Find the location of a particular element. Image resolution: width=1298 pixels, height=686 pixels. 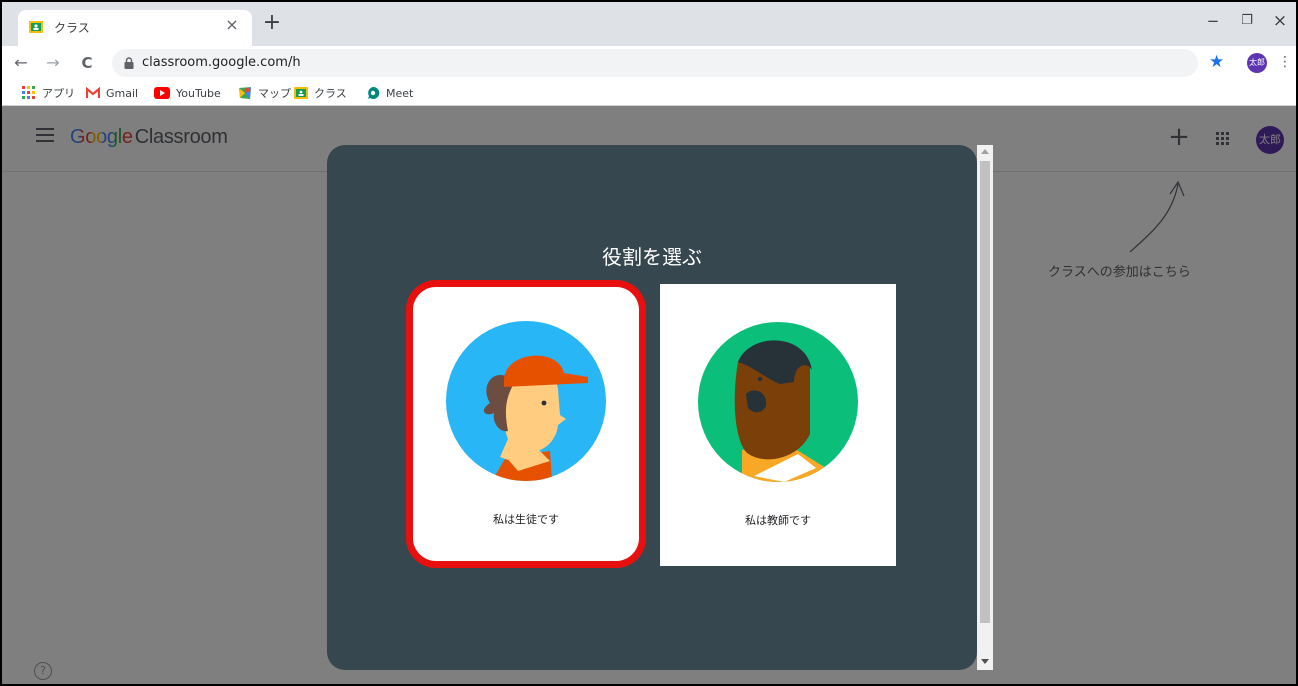

classroom-favicon-icon is located at coordinates (36, 27).